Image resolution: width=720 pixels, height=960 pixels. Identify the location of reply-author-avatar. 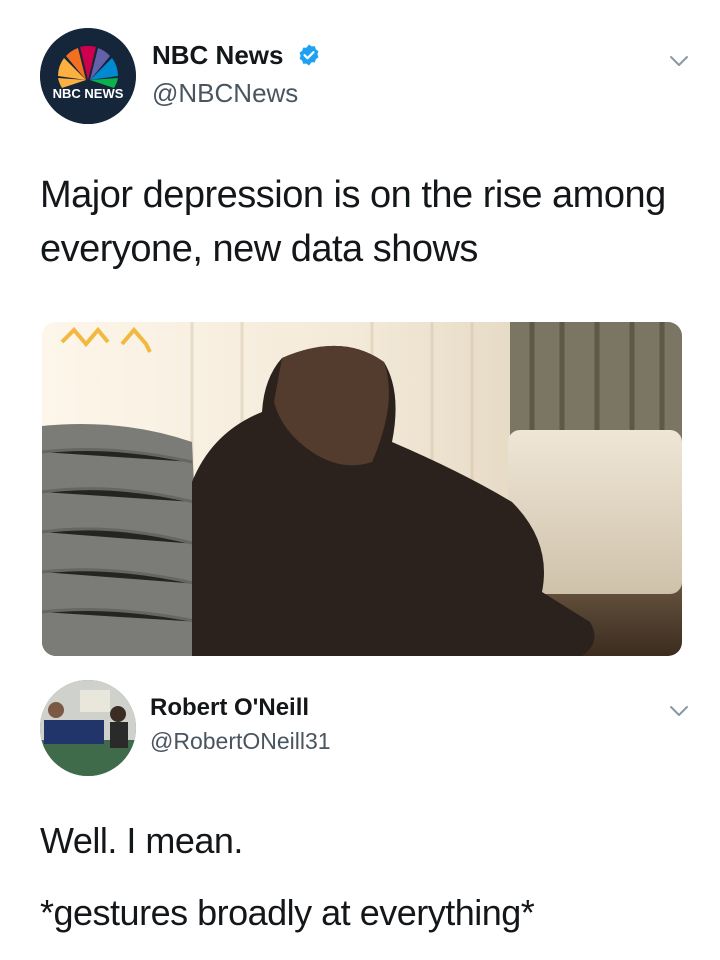
(88, 728).